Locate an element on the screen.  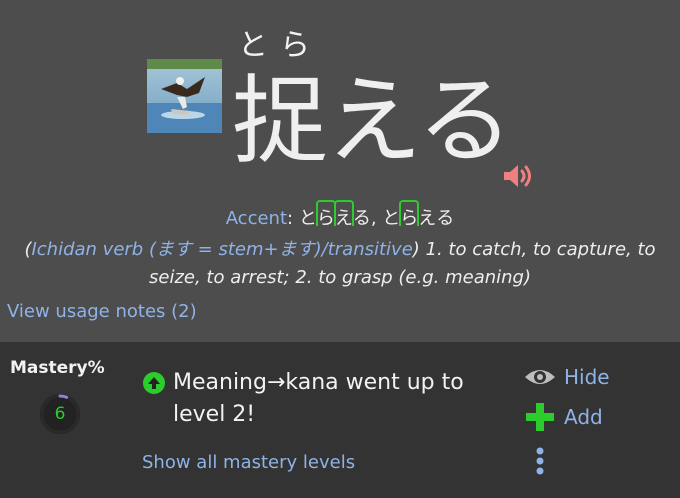
view-usage-notes-link: View usage notes (2) is located at coordinates (102, 311).